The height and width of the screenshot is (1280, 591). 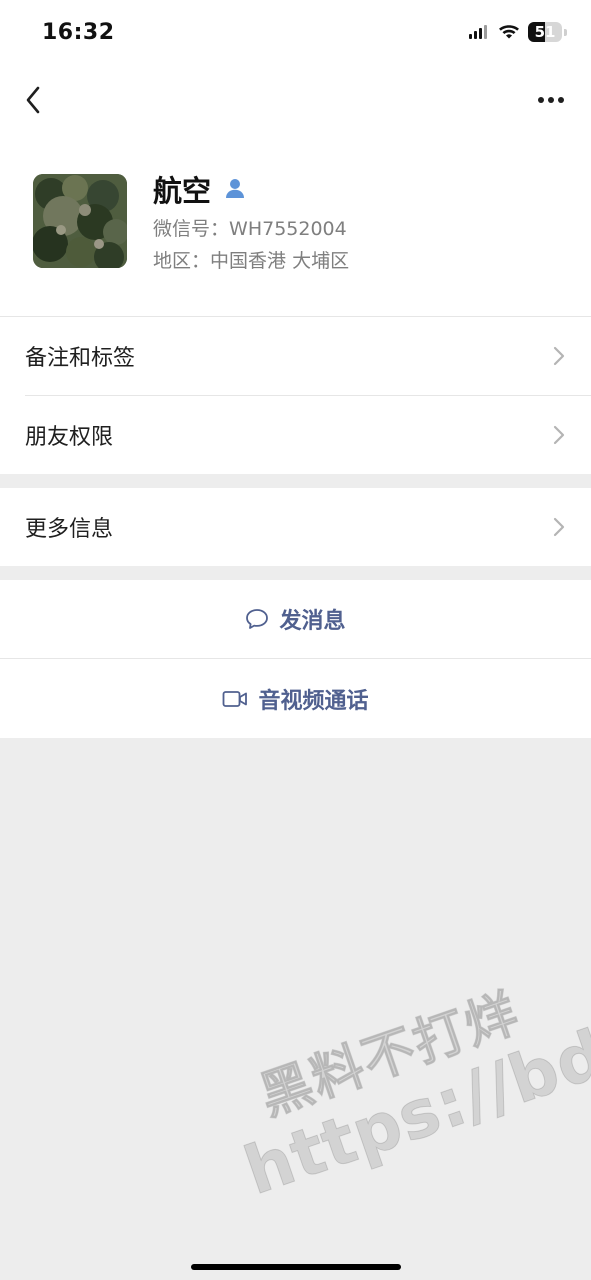 I want to click on avatar-image, so click(x=80, y=221).